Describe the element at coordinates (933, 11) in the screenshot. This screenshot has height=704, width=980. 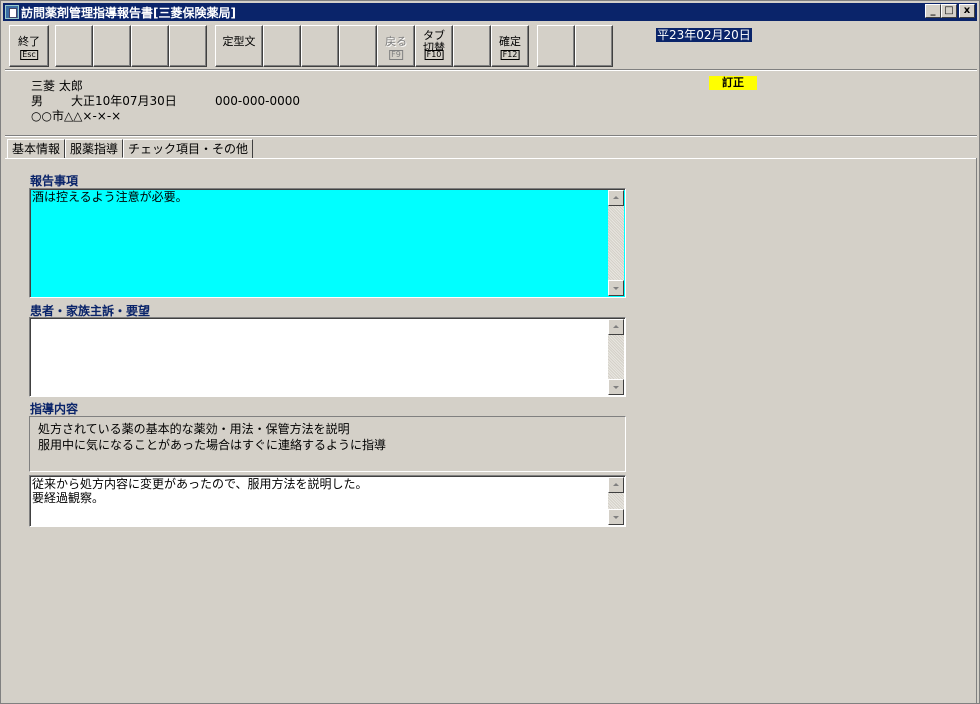
I see `minimize-button: _` at that location.